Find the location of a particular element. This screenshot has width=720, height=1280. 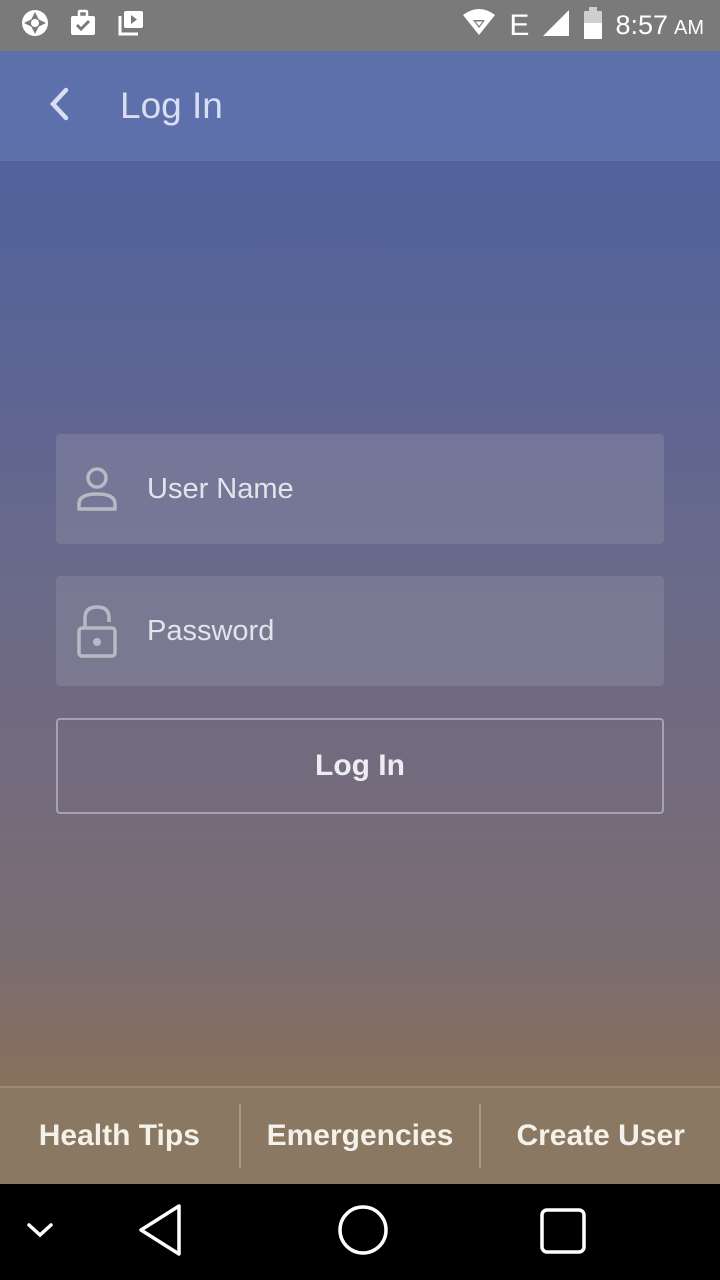

briefcase-check-icon is located at coordinates (83, 25).